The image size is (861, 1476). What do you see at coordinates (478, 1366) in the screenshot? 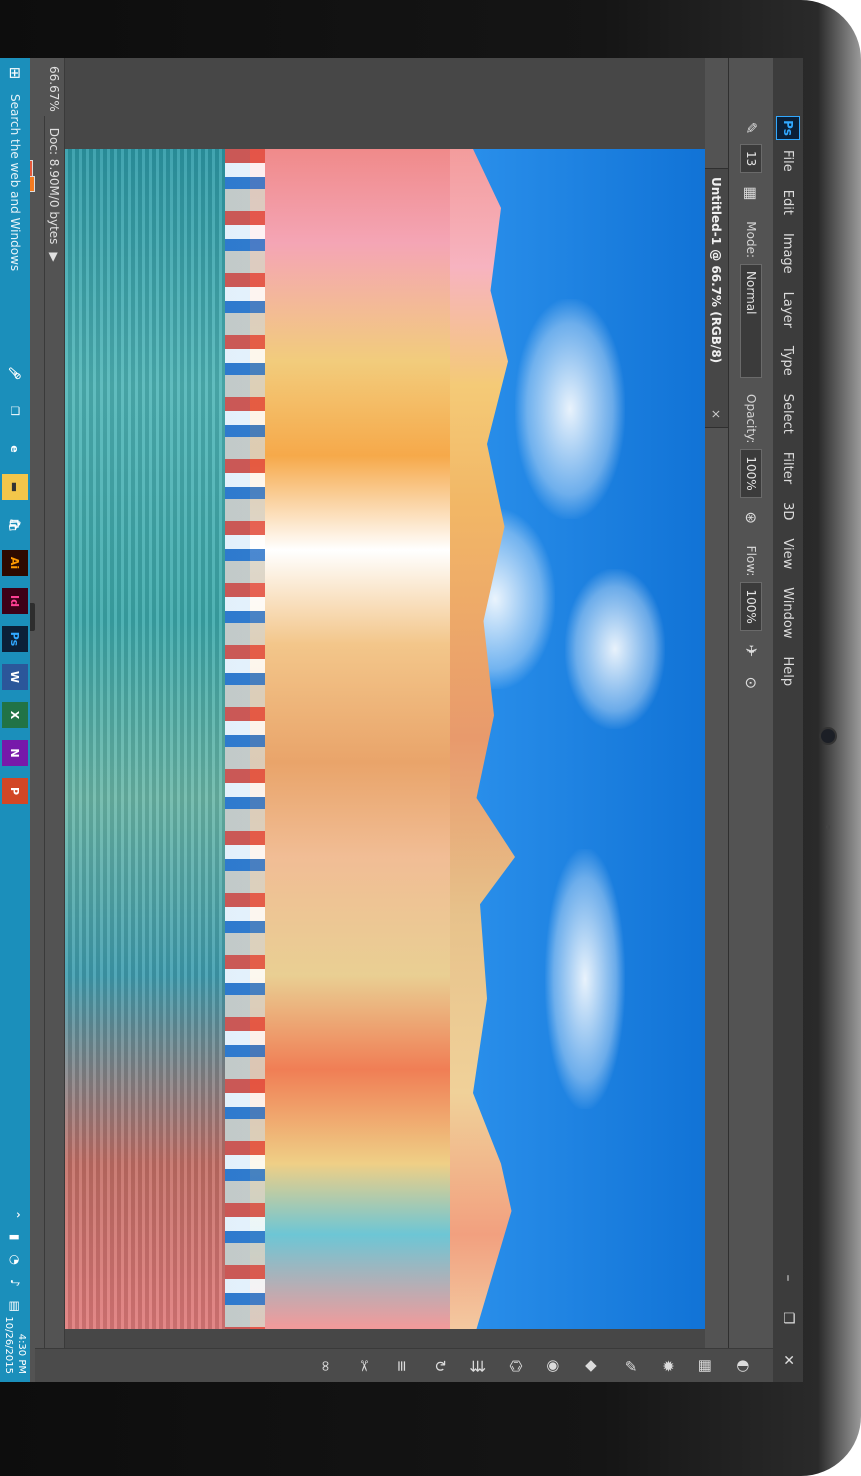
I see `history-icon: ⇶` at bounding box center [478, 1366].